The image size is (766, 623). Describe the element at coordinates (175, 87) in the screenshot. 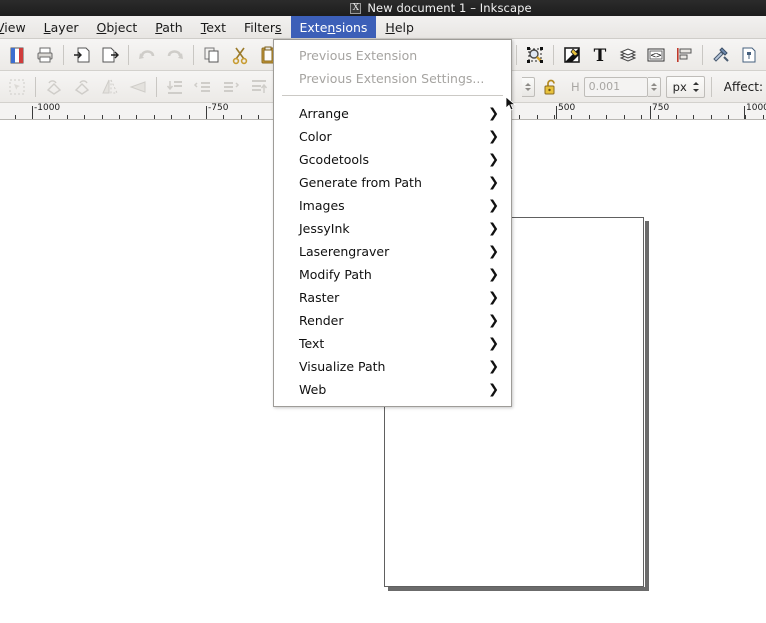

I see `lower-to-bottom-icon` at that location.